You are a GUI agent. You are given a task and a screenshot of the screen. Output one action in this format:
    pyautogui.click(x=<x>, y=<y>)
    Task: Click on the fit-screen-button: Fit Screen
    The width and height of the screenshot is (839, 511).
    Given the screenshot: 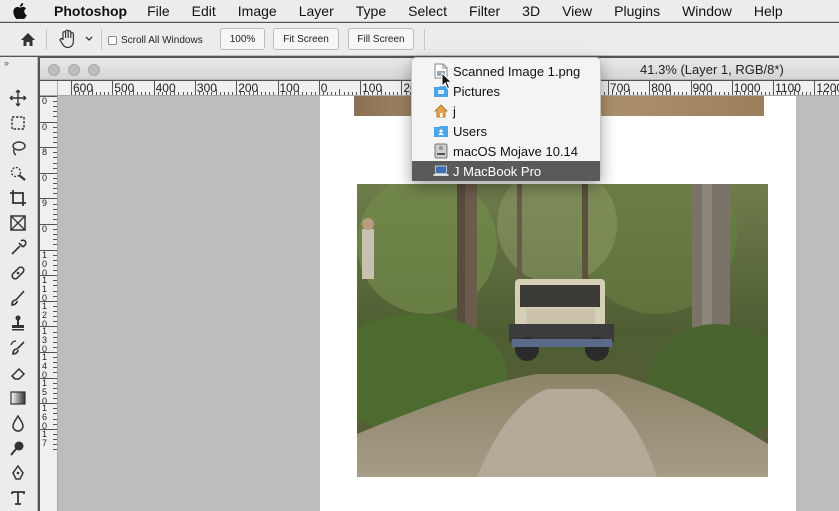 What is the action you would take?
    pyautogui.click(x=306, y=39)
    